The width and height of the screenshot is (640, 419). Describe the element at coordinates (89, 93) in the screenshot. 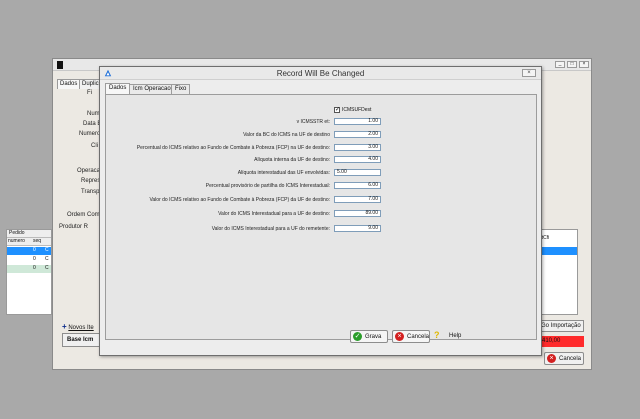

I see `field-label: Fi` at that location.